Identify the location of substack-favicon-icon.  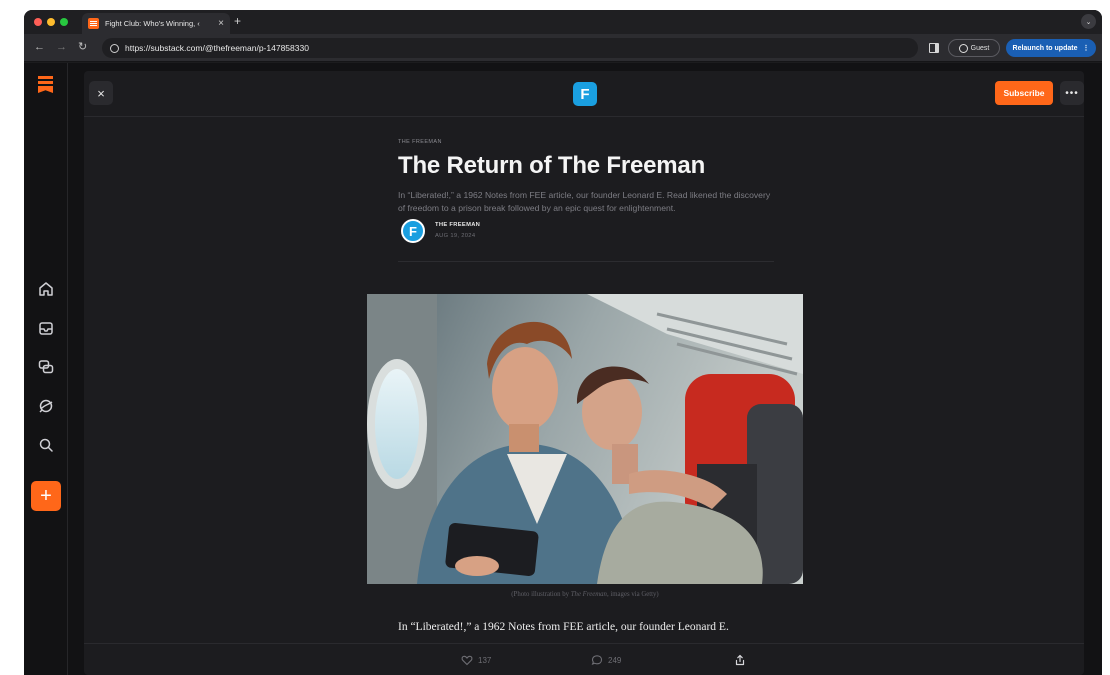
(93, 23).